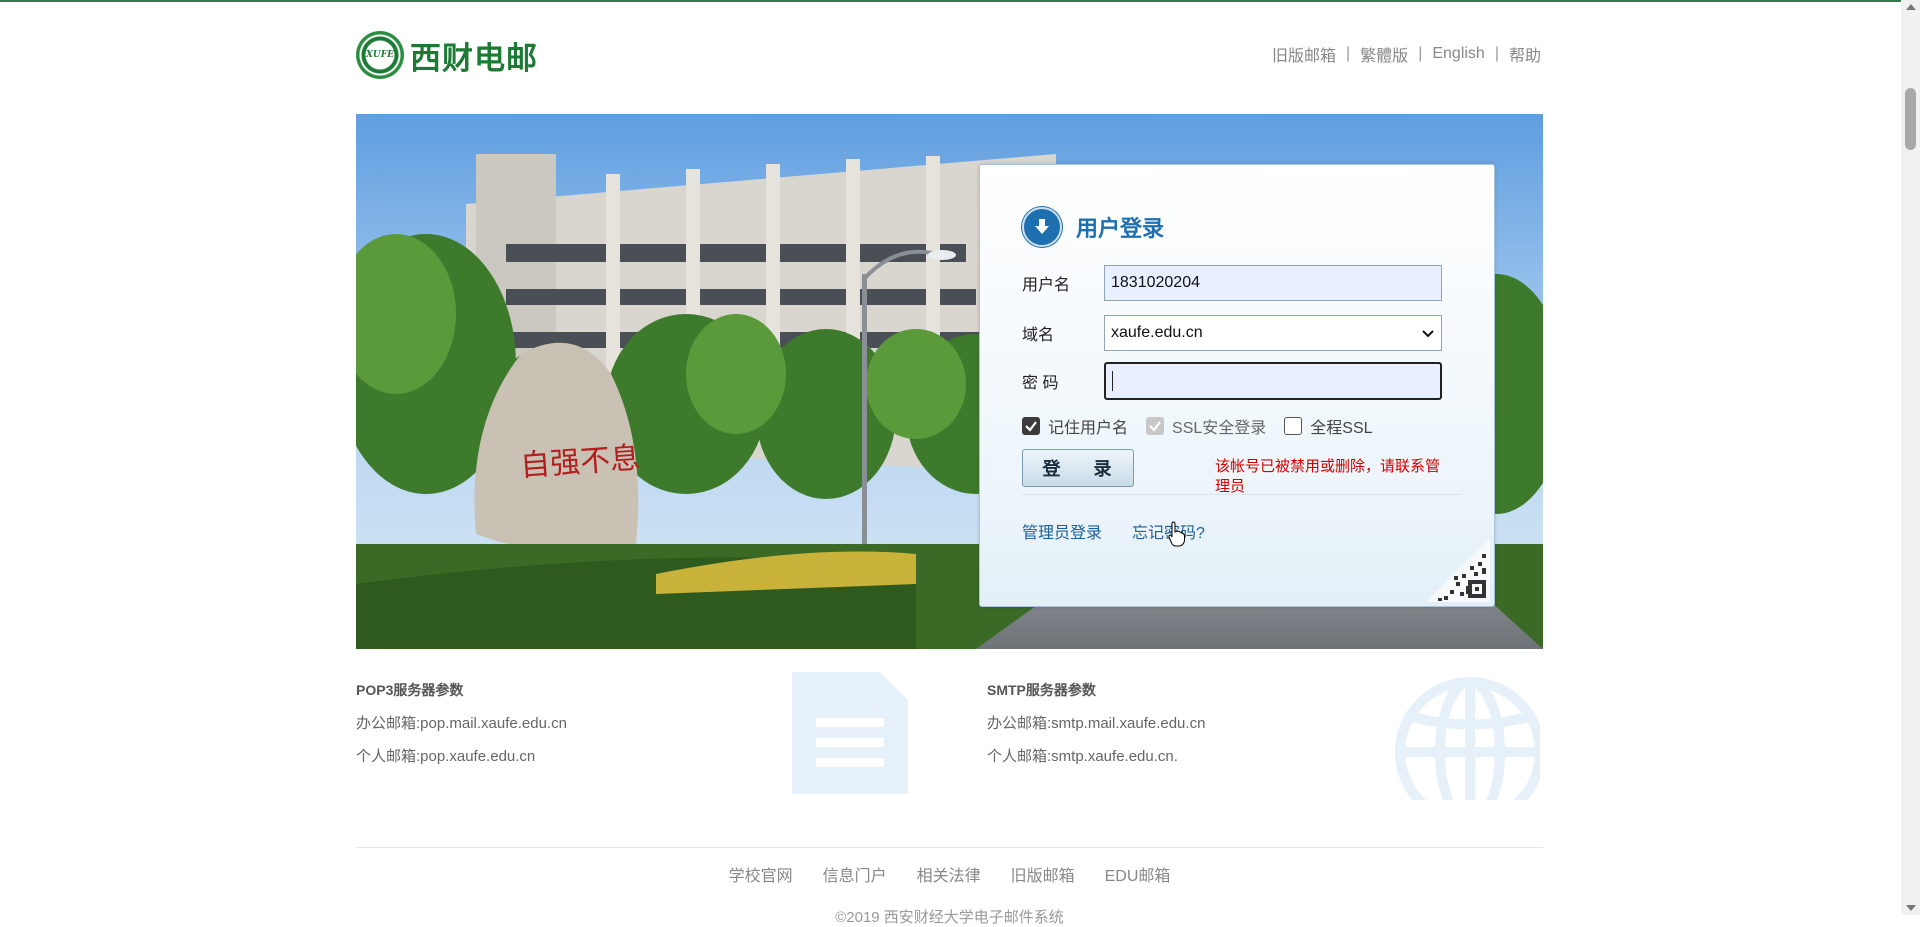 Image resolution: width=1920 pixels, height=927 pixels. What do you see at coordinates (855, 874) in the screenshot?
I see `info-portal-link: 信息门户` at bounding box center [855, 874].